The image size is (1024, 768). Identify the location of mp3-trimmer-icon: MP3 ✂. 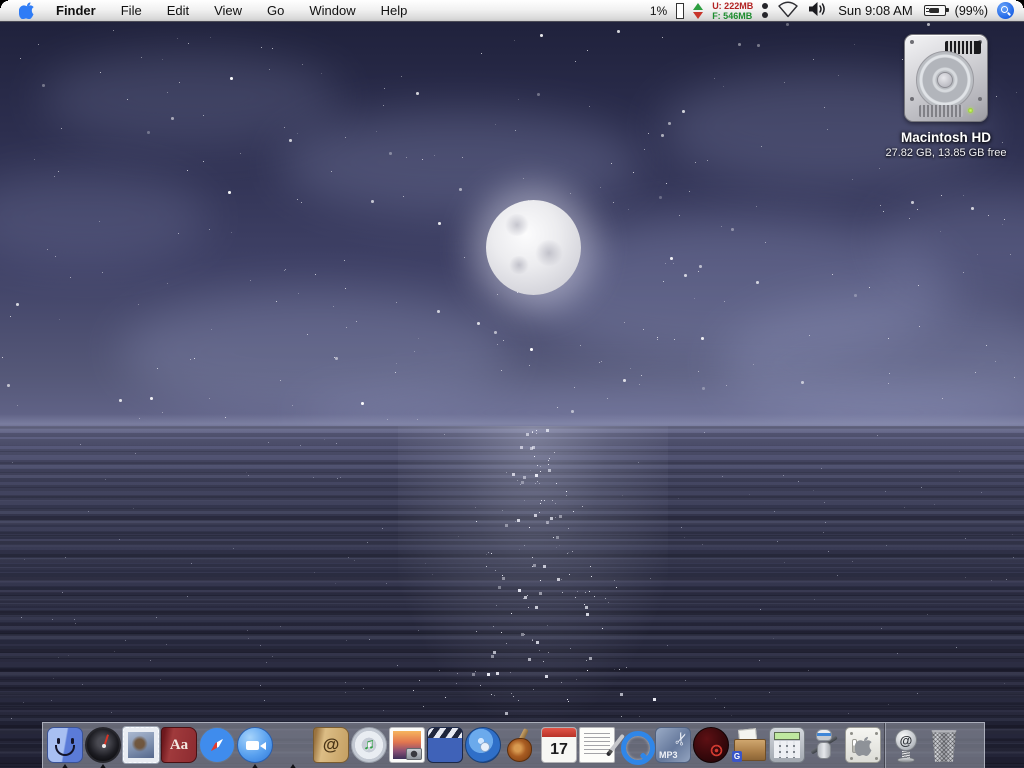
(674, 745).